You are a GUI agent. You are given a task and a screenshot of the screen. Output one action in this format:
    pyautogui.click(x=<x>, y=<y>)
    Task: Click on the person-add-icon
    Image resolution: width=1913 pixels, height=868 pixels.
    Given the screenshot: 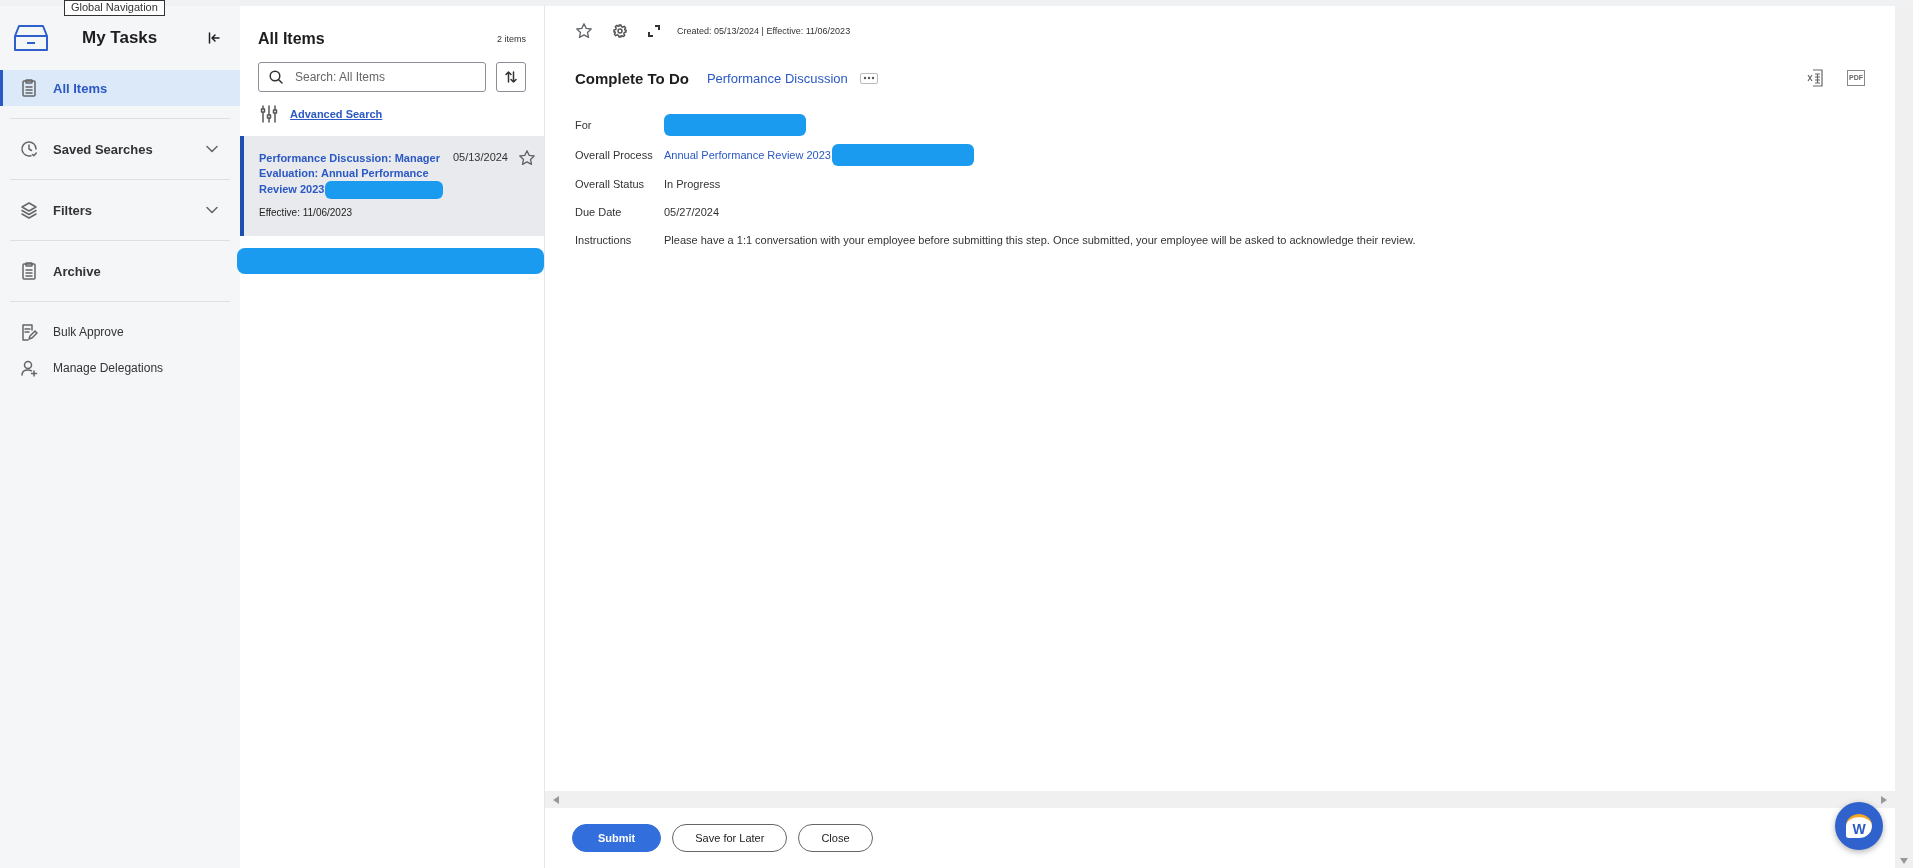 What is the action you would take?
    pyautogui.click(x=29, y=368)
    